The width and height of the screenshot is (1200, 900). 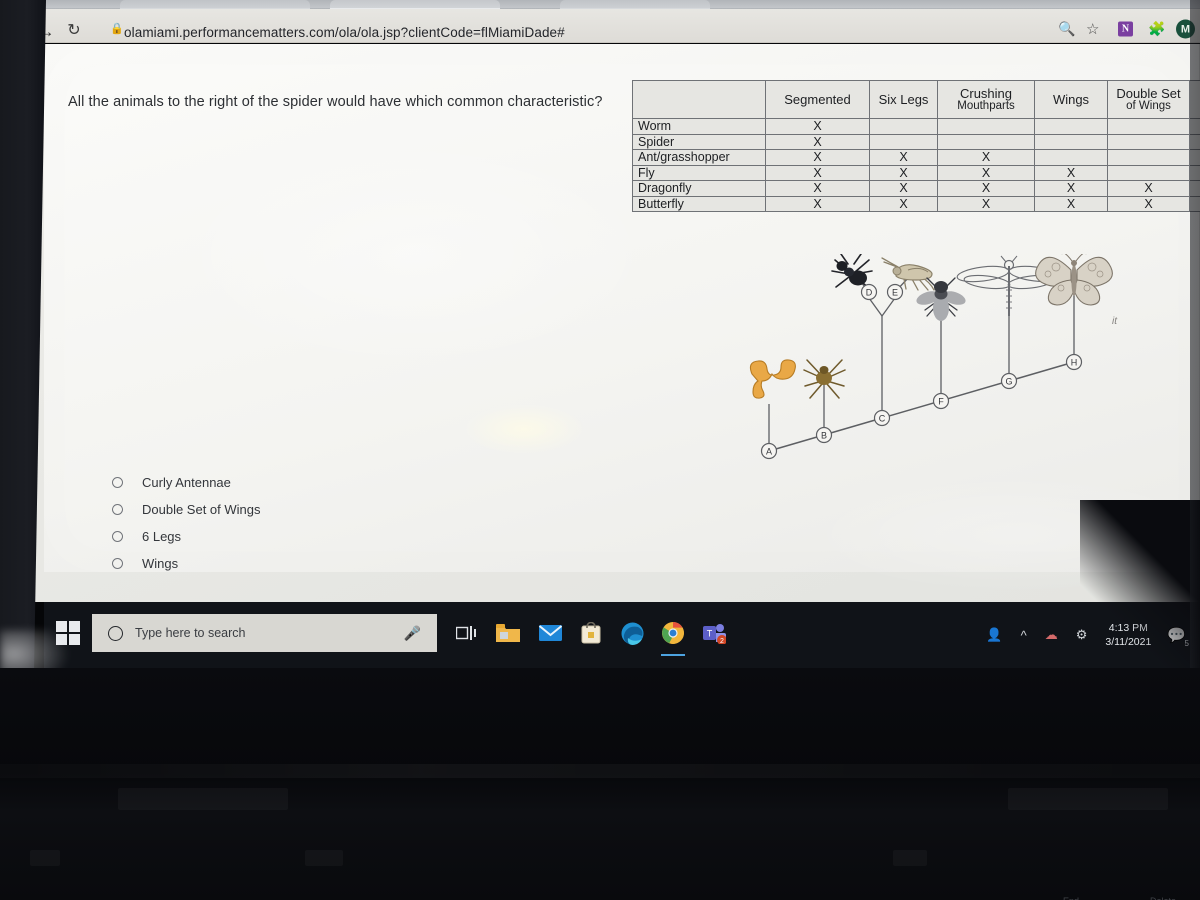 I want to click on svg-text: 2, so click(x=722, y=641).